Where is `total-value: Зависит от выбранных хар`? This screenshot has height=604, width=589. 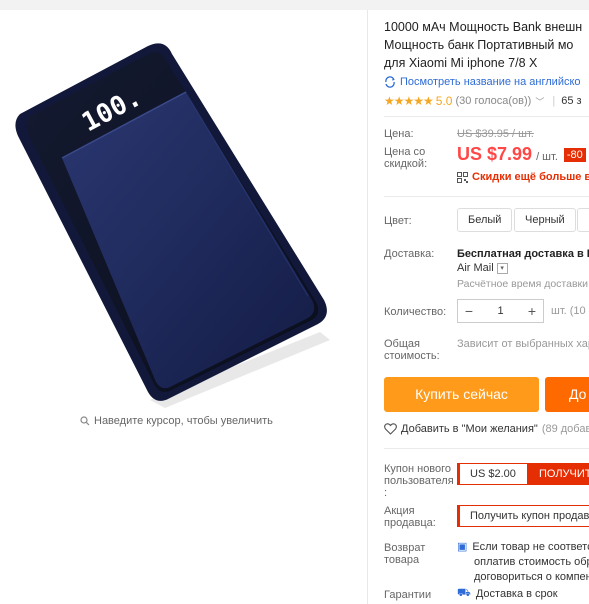
total-value: Зависит от выбранных хар is located at coordinates (523, 344).